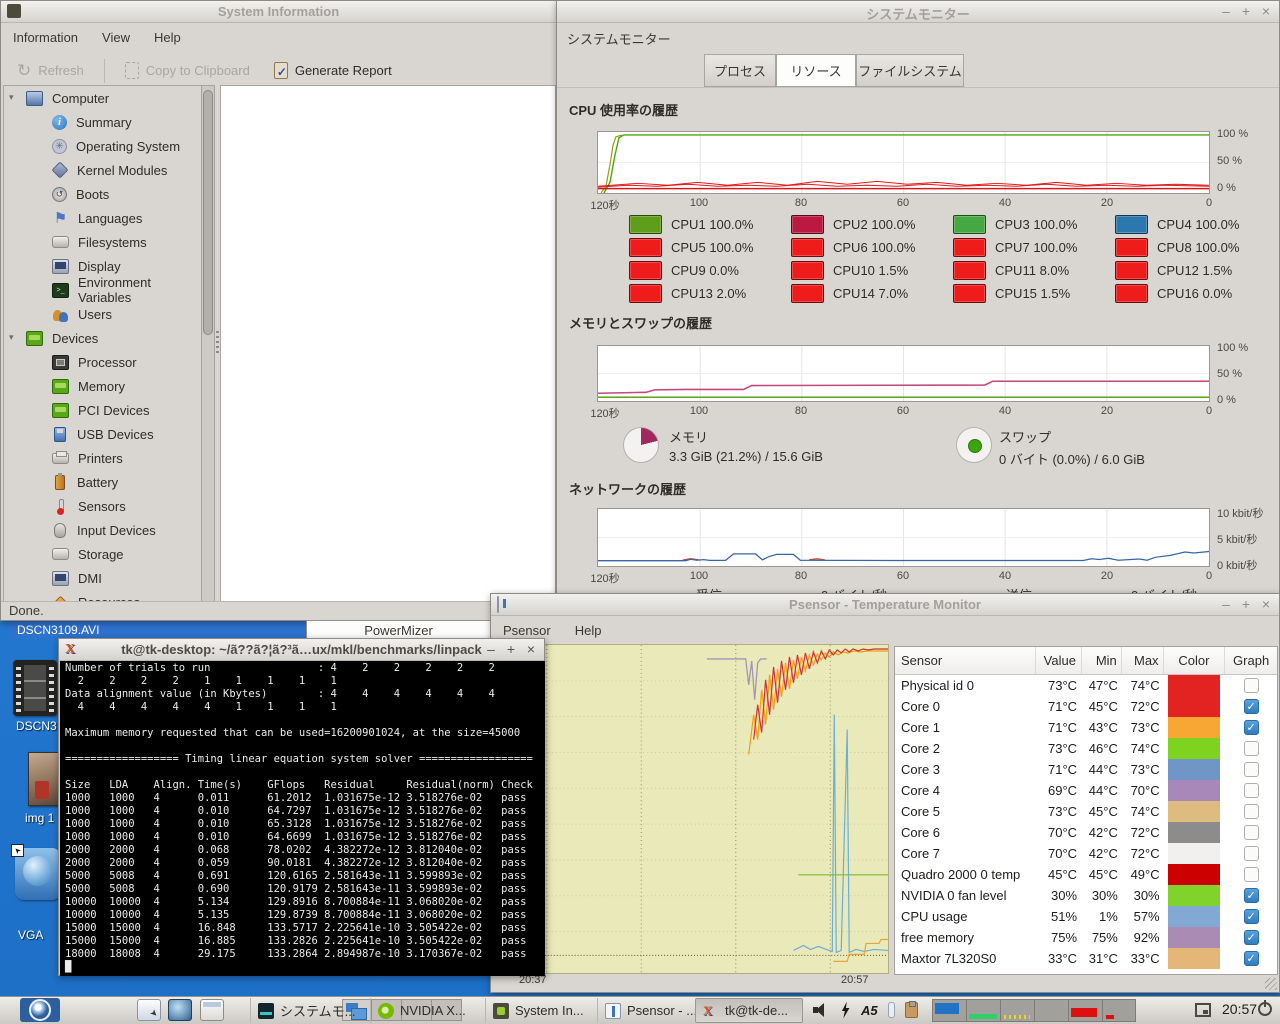 This screenshot has height=1024, width=1280. Describe the element at coordinates (102, 314) in the screenshot. I see `tree-item-users: Users` at that location.